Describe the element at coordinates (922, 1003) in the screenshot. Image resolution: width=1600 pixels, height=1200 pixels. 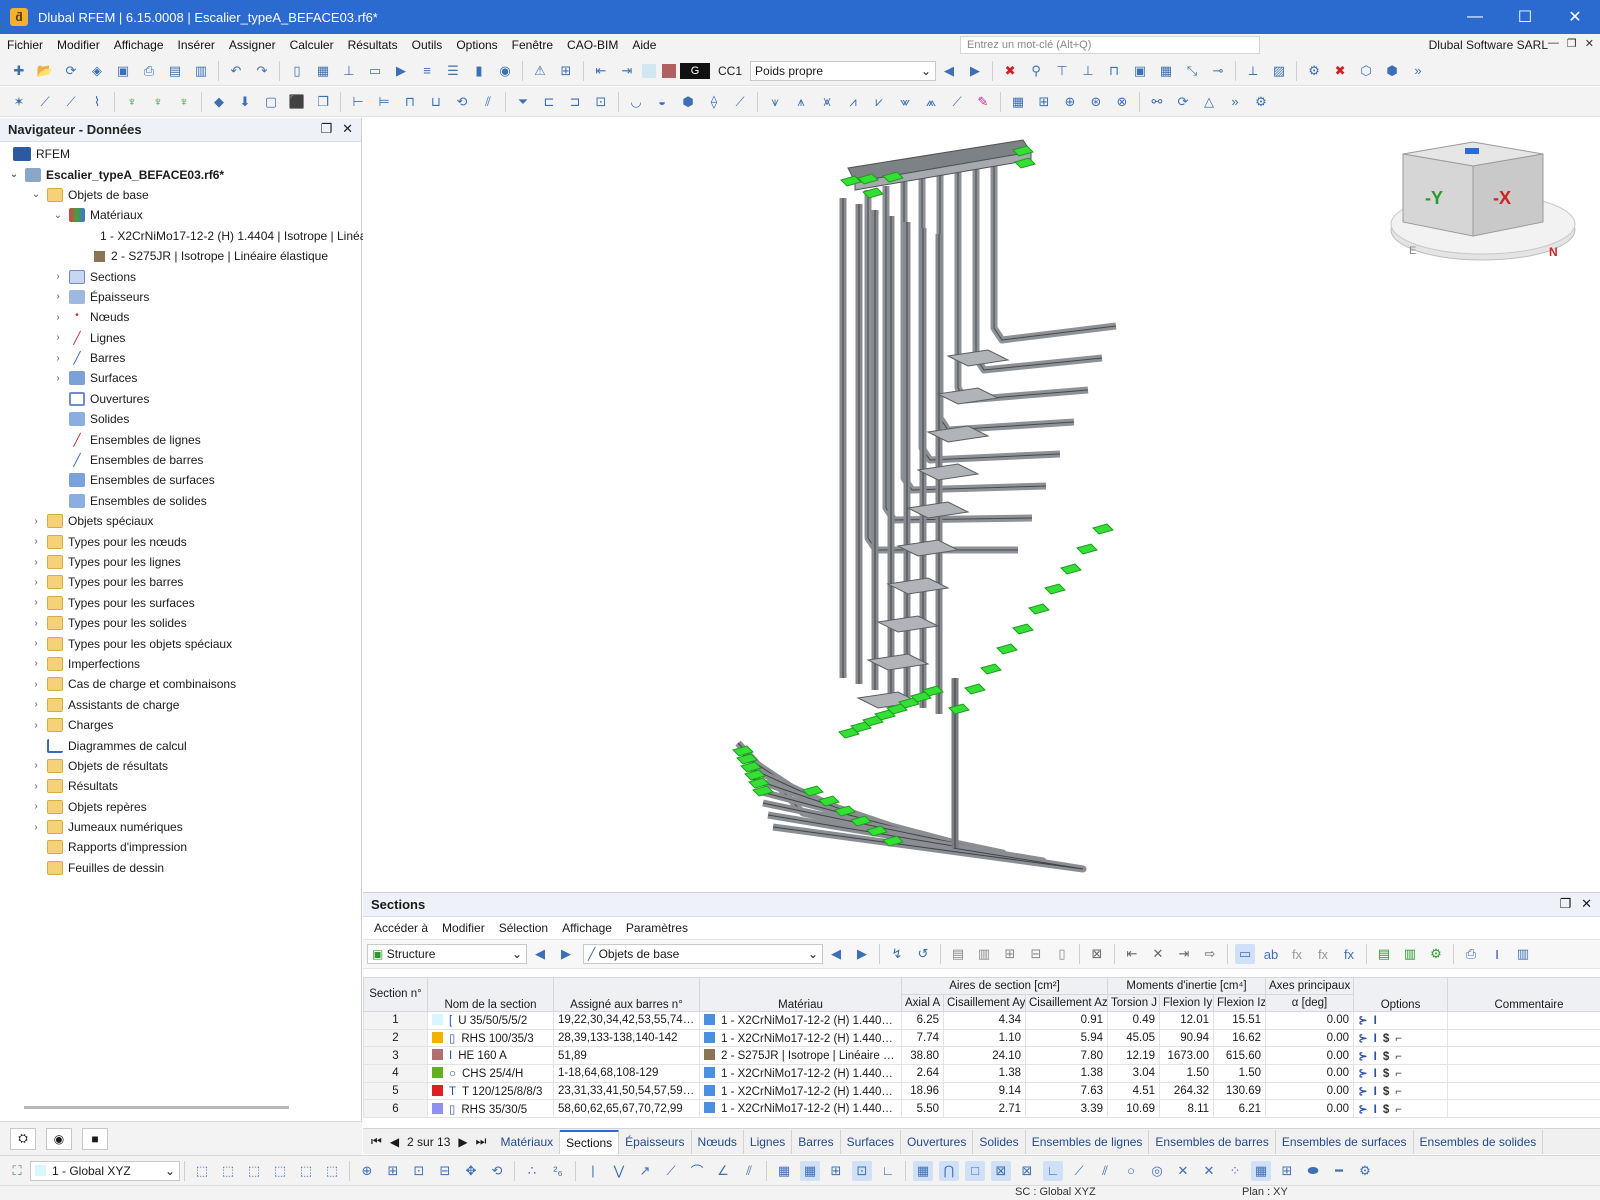
I see `col-axial: Axial A` at that location.